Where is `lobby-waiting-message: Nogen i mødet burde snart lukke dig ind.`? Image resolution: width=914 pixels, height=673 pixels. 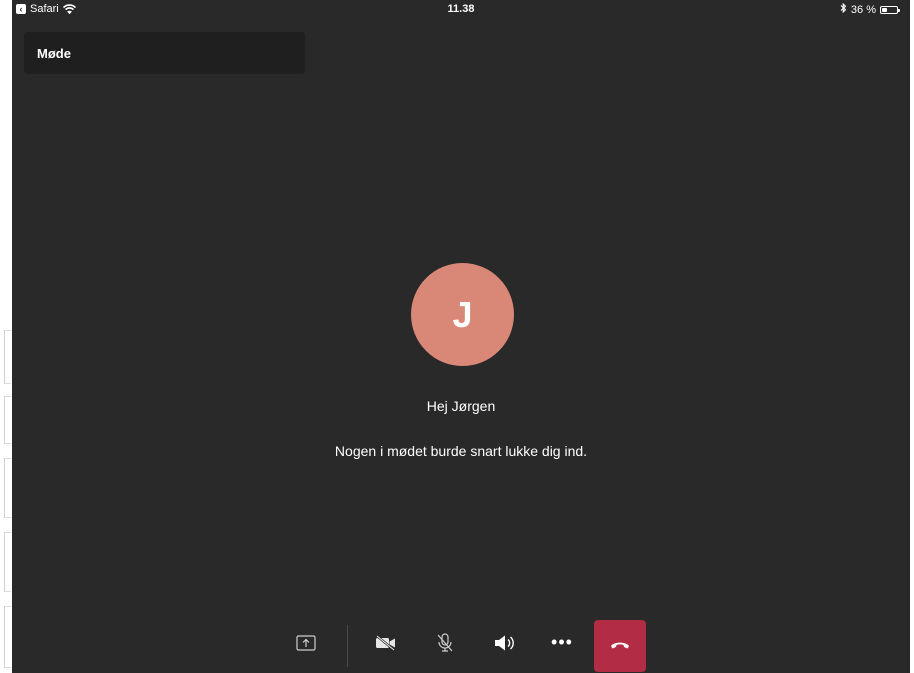
lobby-waiting-message: Nogen i mødet burde snart lukke dig ind. is located at coordinates (461, 451).